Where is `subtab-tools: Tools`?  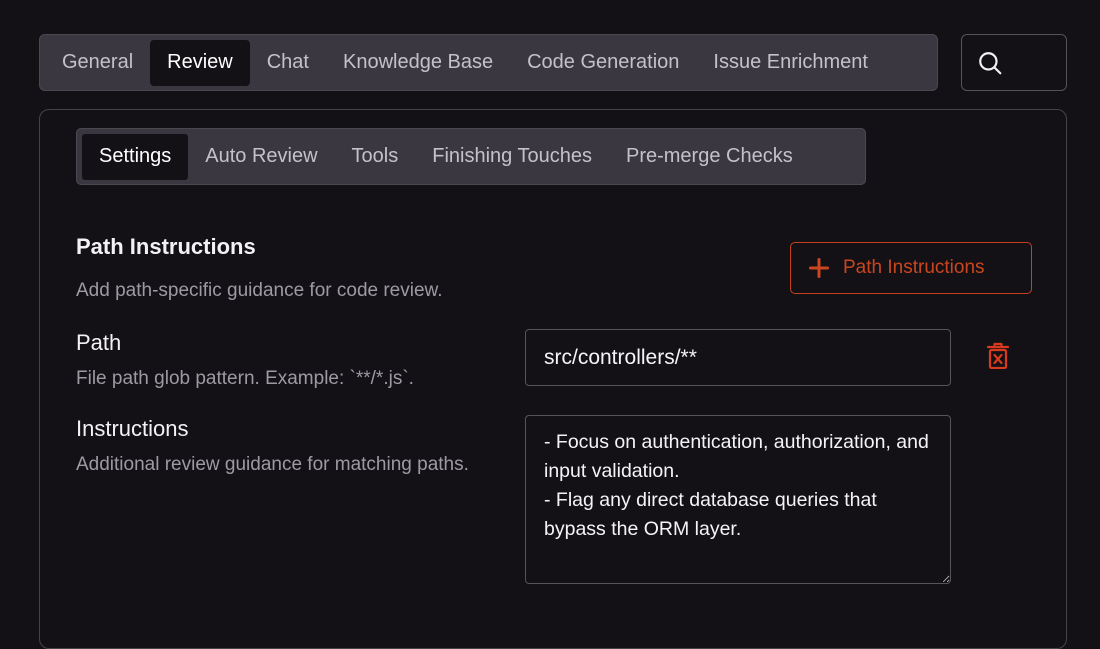 subtab-tools: Tools is located at coordinates (375, 157).